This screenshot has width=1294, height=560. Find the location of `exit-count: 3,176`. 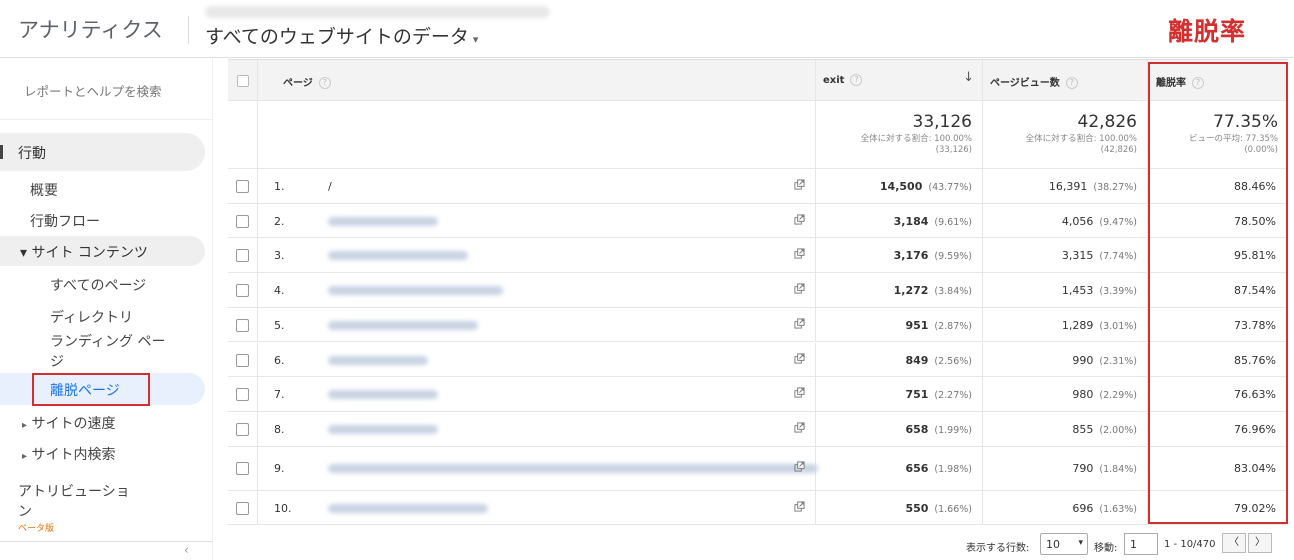

exit-count: 3,176 is located at coordinates (911, 256).